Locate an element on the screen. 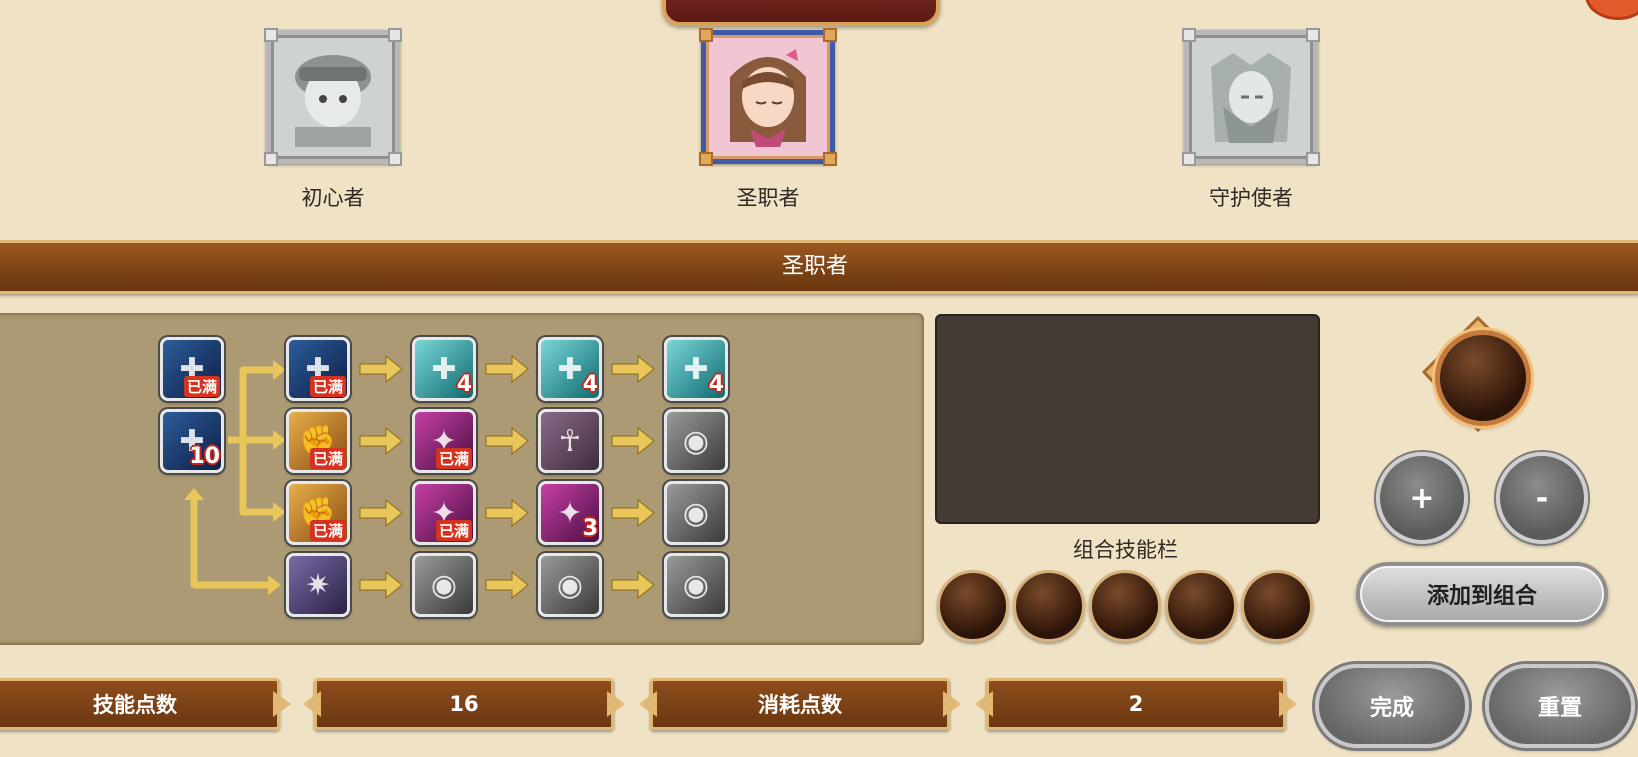 The image size is (1638, 757). minus-button: - is located at coordinates (1542, 498).